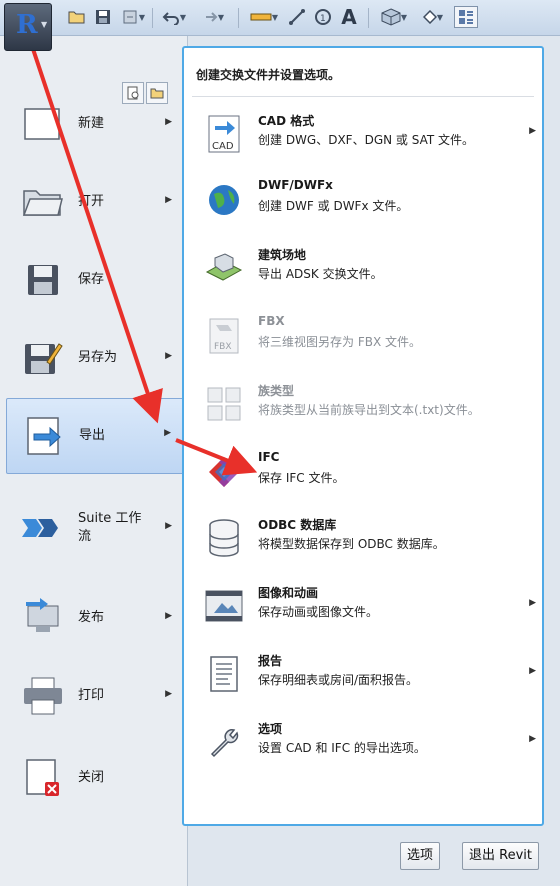 The image size is (560, 886). What do you see at coordinates (288, 593) in the screenshot?
I see `submenu-item-title: 图像和动画` at bounding box center [288, 593].